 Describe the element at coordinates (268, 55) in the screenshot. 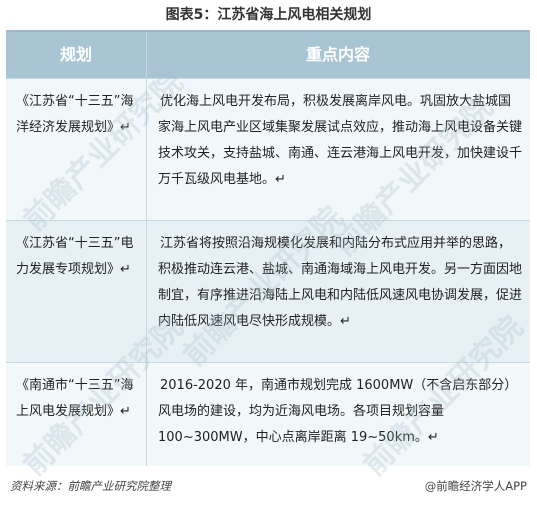

I see `table-header: 规划 重点内容` at that location.